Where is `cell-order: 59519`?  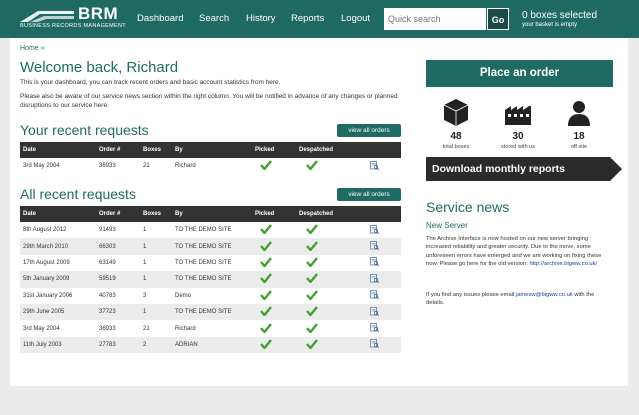
cell-order: 59519 is located at coordinates (118, 279).